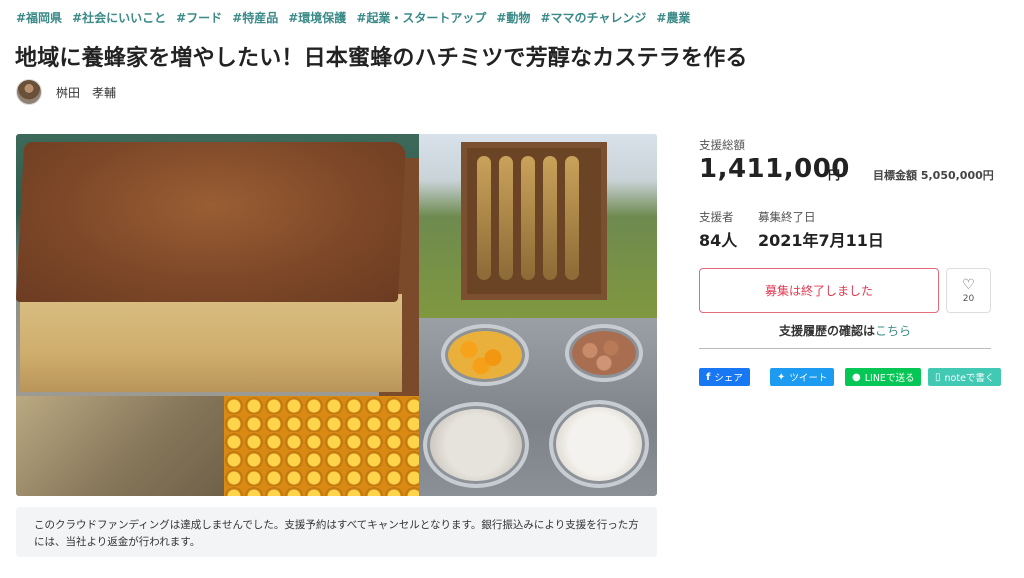  I want to click on end-date: 2021年7月11日, so click(821, 240).